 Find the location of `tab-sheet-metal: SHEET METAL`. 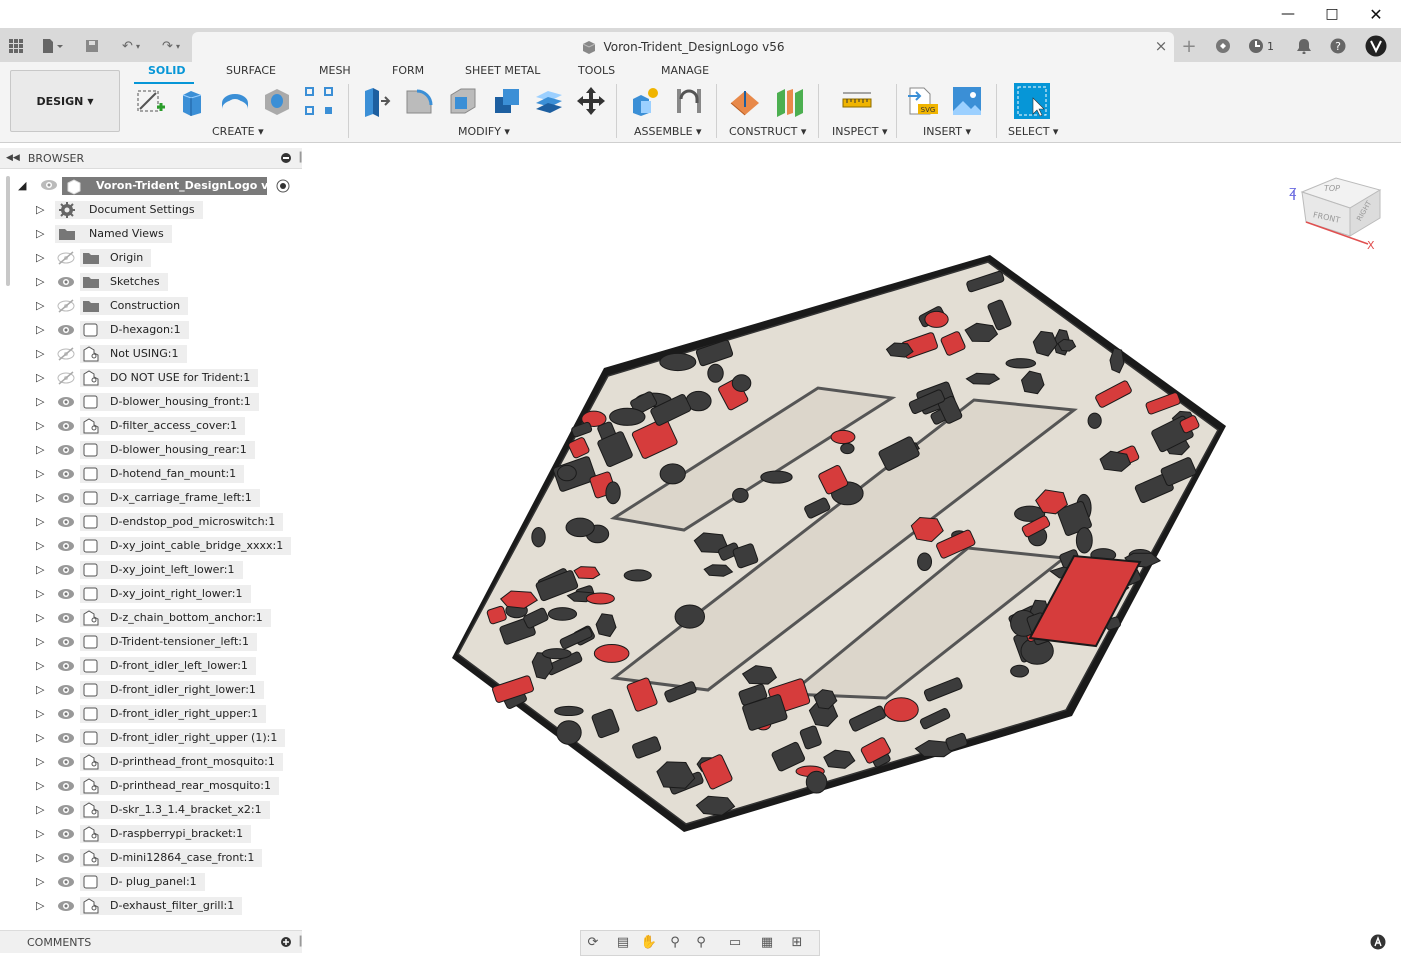

tab-sheet-metal: SHEET METAL is located at coordinates (502, 72).